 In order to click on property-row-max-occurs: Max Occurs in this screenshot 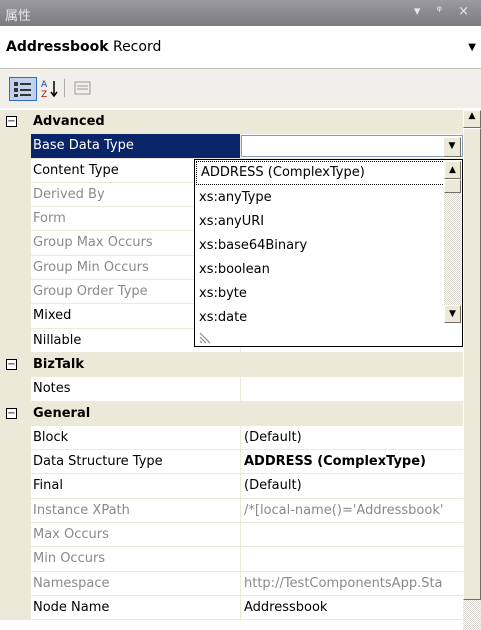, I will do `click(231, 535)`.